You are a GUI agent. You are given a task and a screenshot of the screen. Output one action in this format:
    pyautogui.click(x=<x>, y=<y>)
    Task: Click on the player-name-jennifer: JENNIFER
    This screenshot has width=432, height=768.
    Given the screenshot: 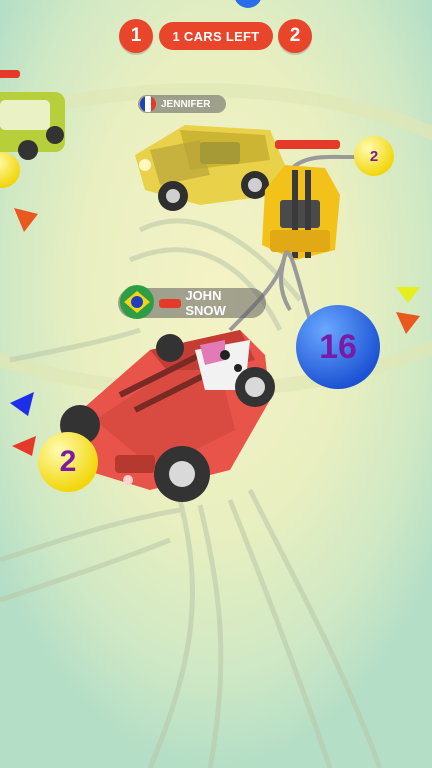 What is the action you would take?
    pyautogui.click(x=186, y=104)
    